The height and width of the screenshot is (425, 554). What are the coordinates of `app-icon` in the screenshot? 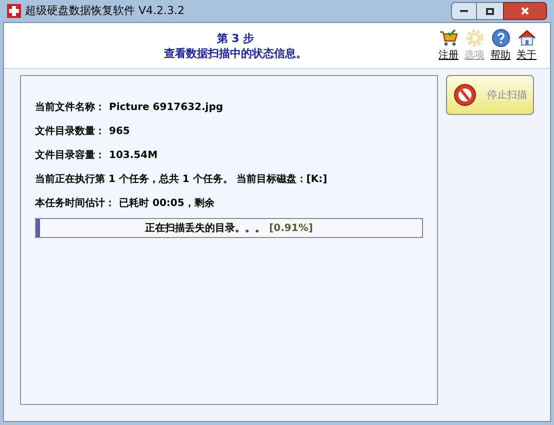 It's located at (14, 11).